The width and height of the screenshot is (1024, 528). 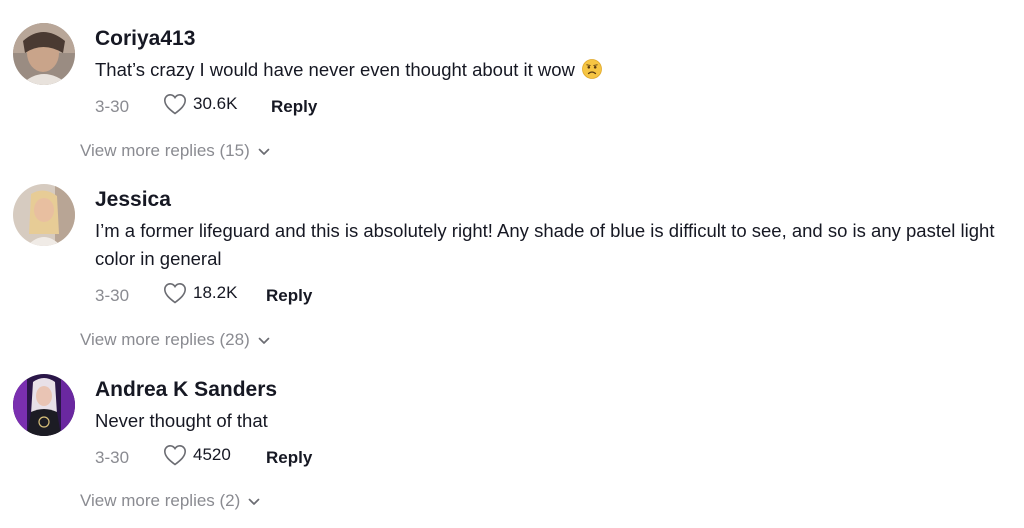 What do you see at coordinates (545, 39) in the screenshot?
I see `comment-username: Coriya413` at bounding box center [545, 39].